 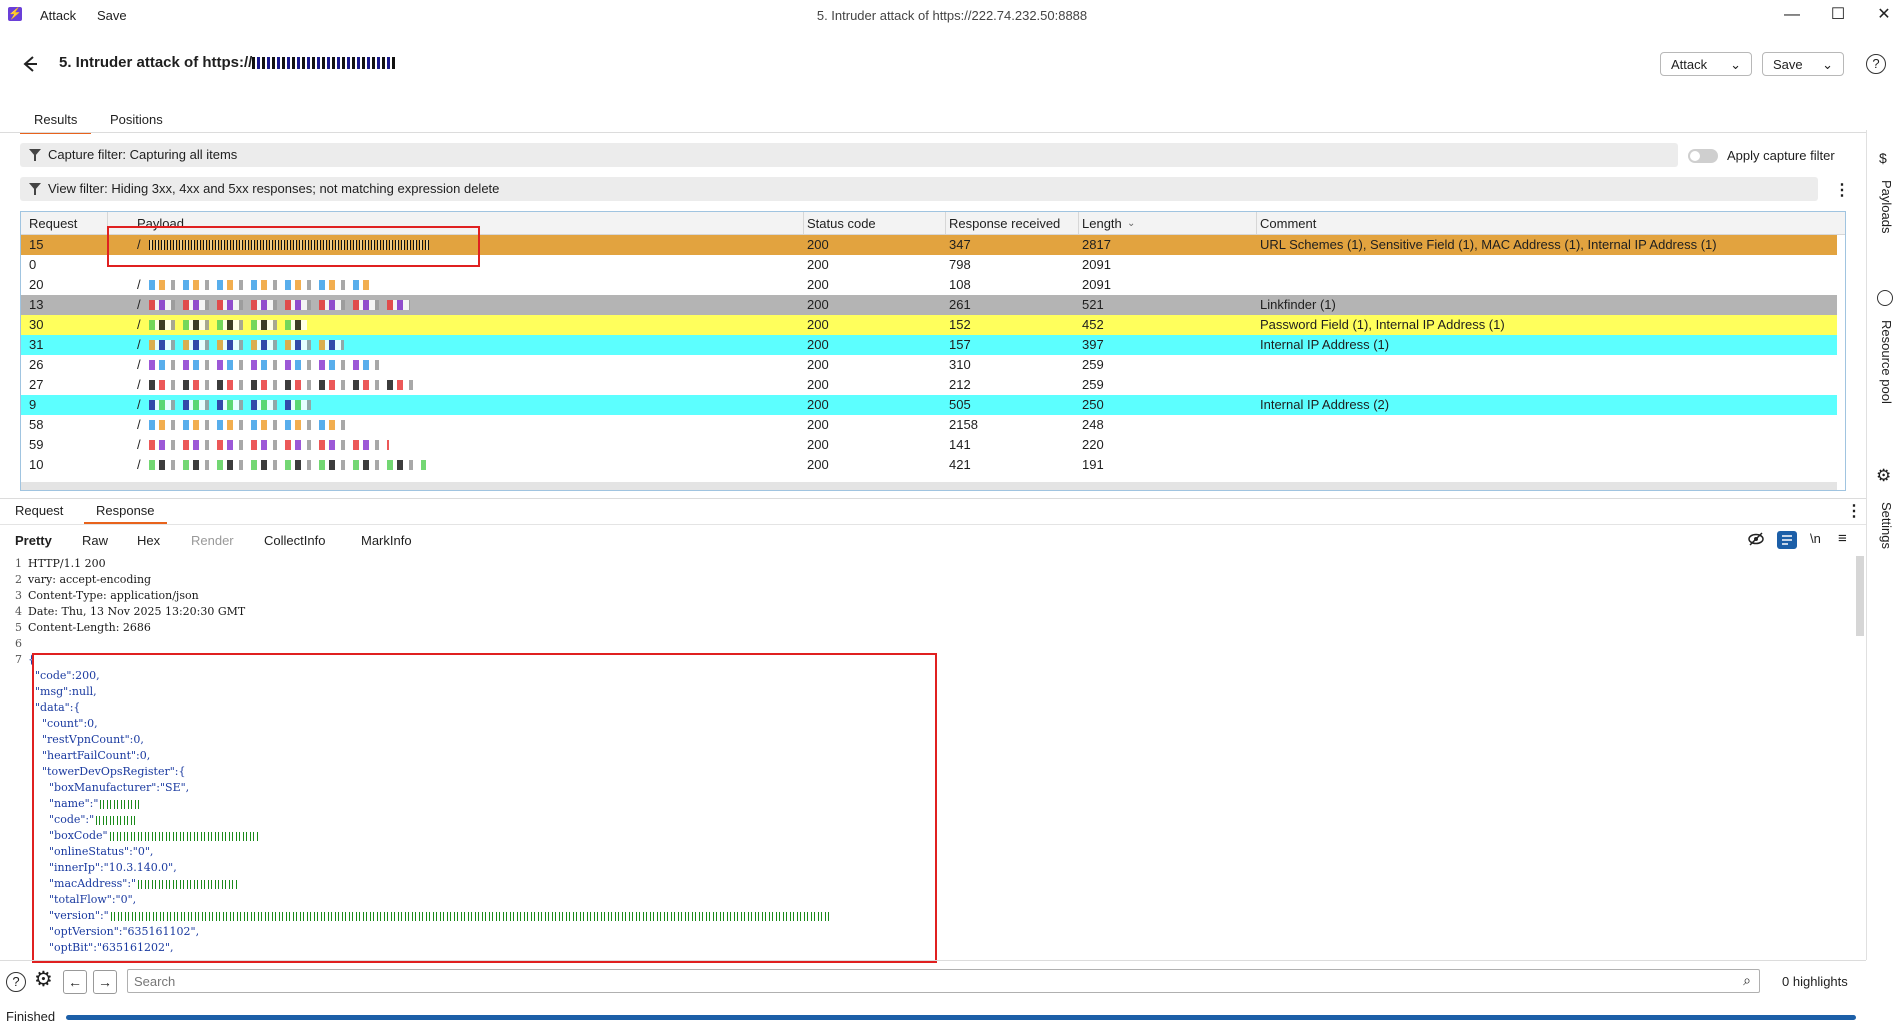 I want to click on close-button: ✕, so click(x=1884, y=15).